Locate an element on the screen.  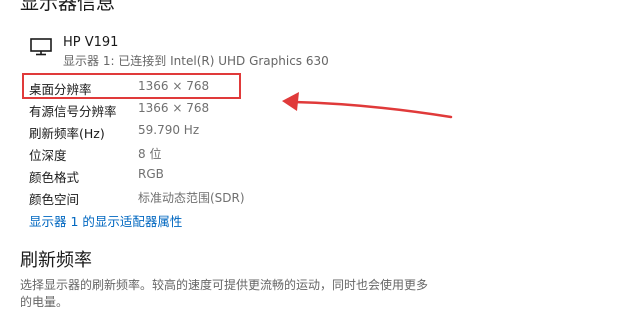
property-row-color-format: 颜色格式 RGB is located at coordinates (159, 177).